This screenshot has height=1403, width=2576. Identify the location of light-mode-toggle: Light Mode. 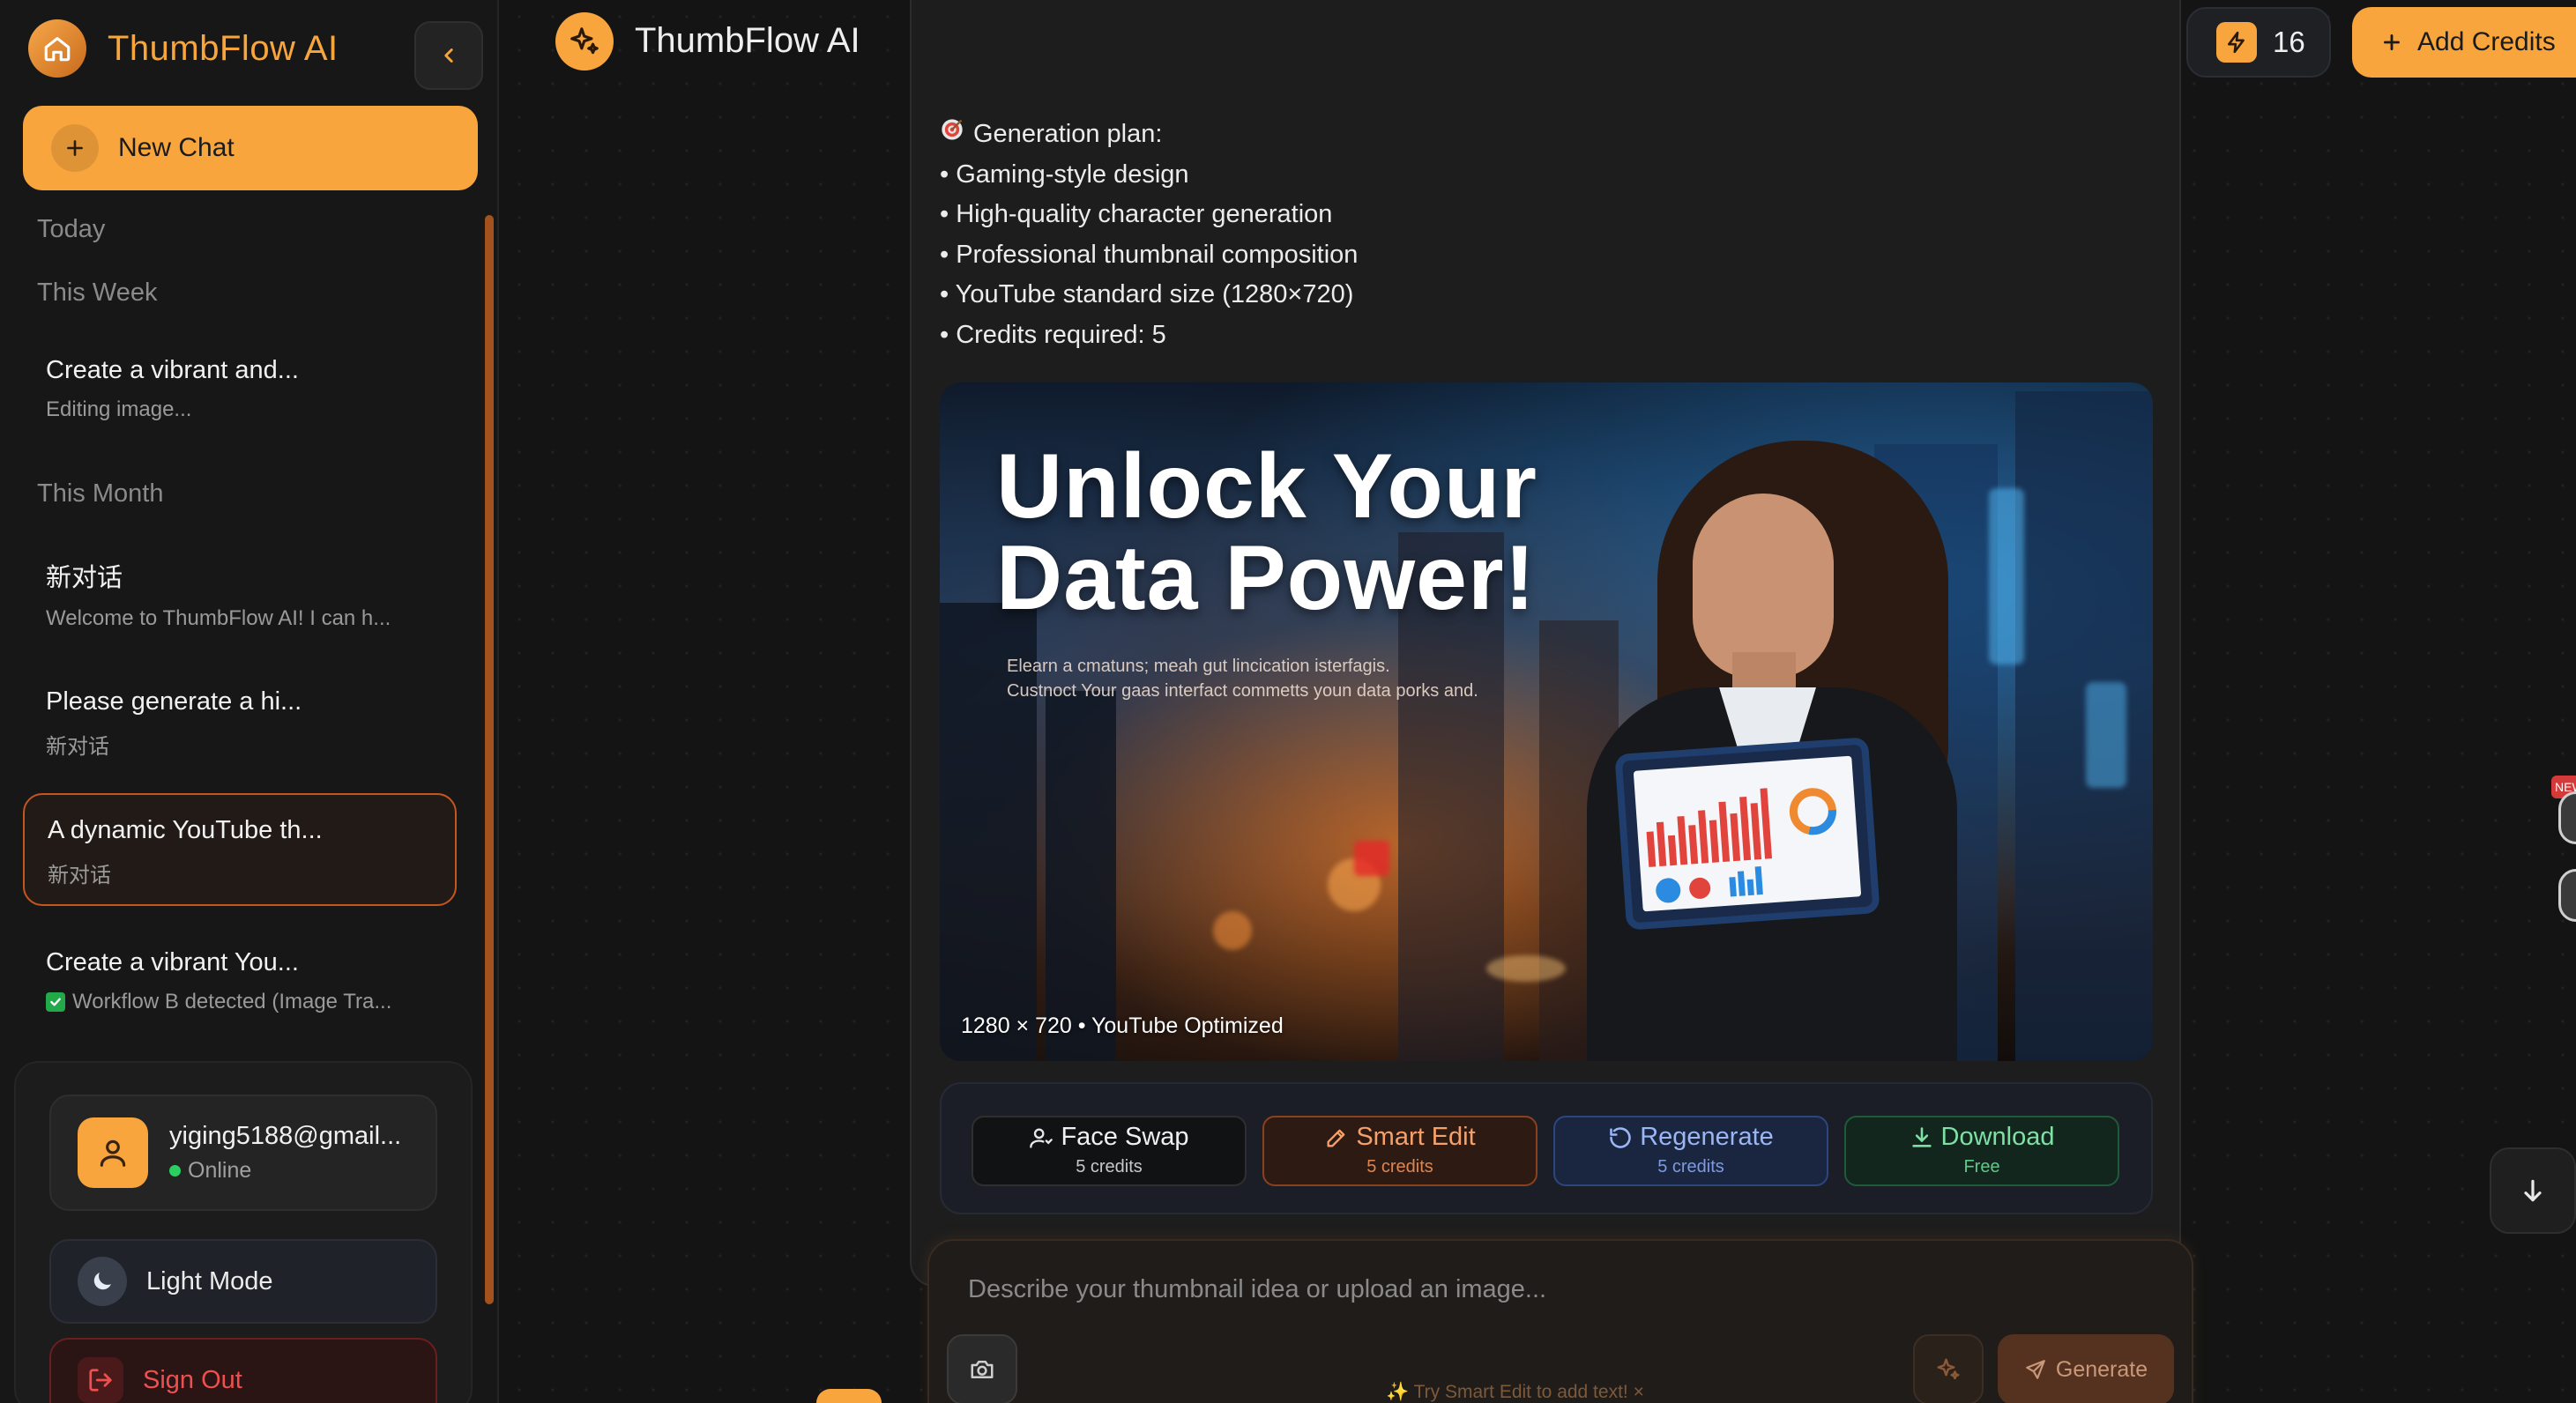
(243, 1281).